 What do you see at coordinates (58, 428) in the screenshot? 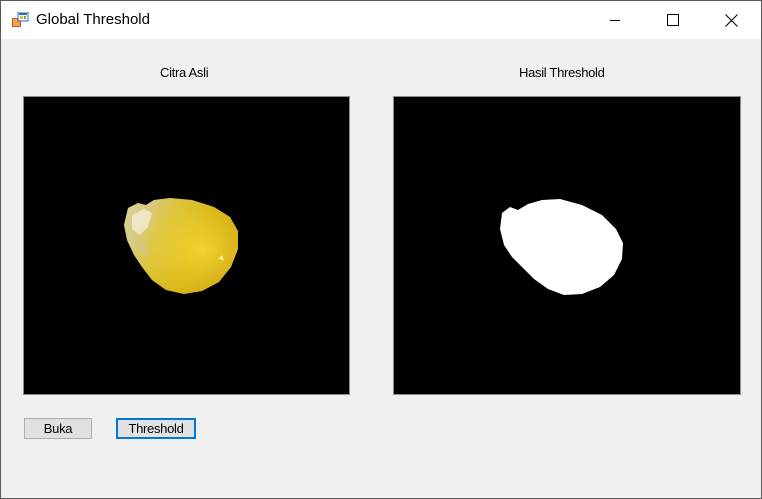
I see `open-button: Buka` at bounding box center [58, 428].